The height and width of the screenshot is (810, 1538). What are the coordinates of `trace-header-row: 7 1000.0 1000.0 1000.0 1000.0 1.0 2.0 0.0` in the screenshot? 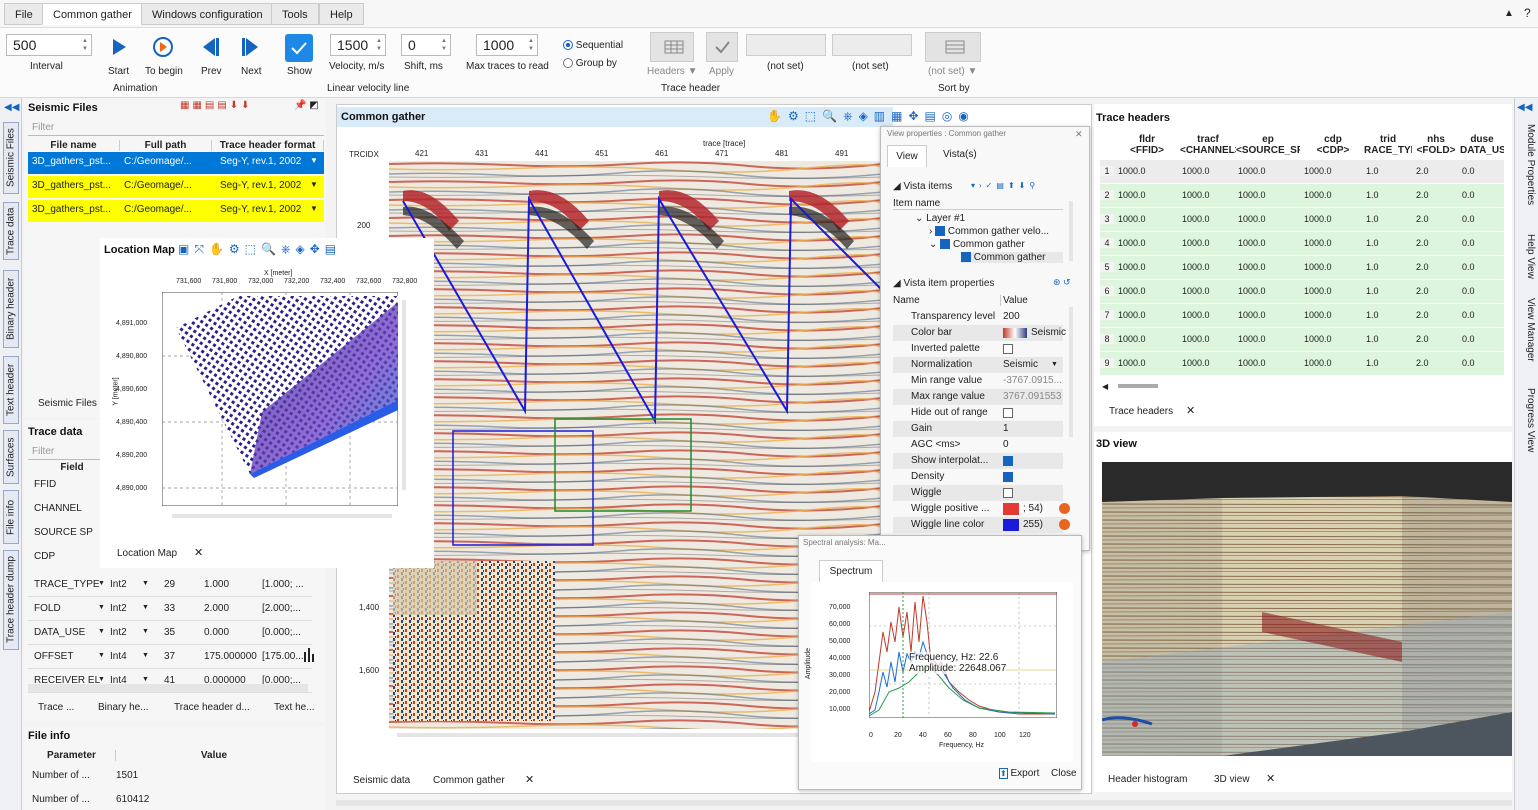 It's located at (1302, 316).